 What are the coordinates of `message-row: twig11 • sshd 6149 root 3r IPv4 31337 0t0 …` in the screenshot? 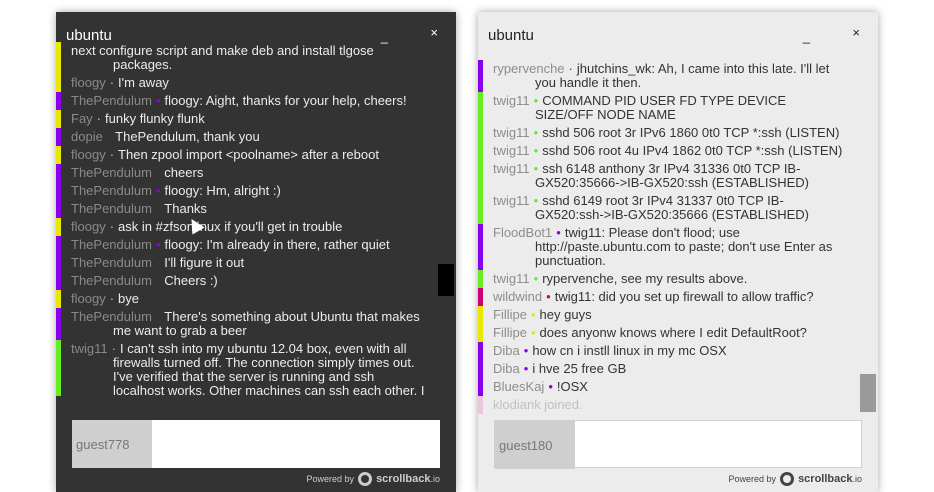 It's located at (668, 208).